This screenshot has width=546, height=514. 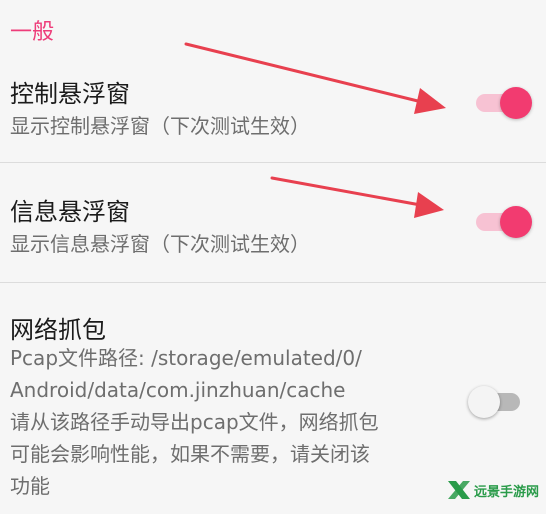 I want to click on packet-capture-switch, so click(x=495, y=402).